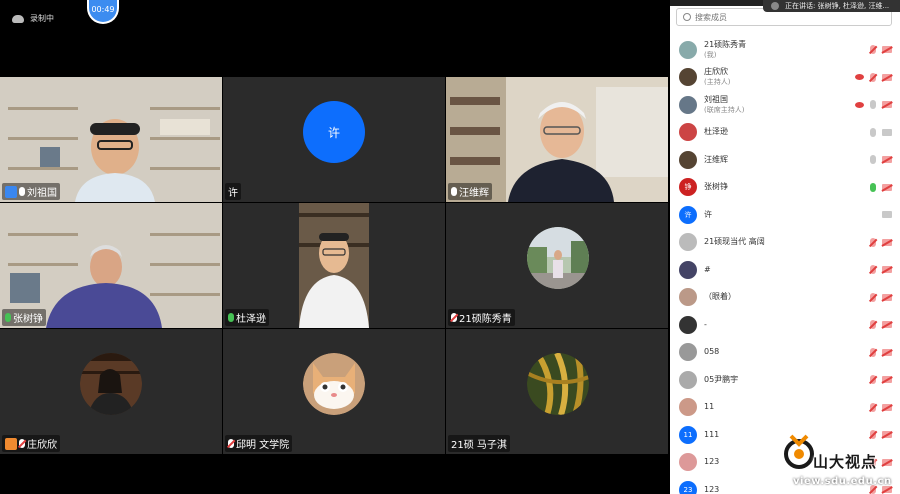  I want to click on video-tile: 张树铮, so click(111, 265).